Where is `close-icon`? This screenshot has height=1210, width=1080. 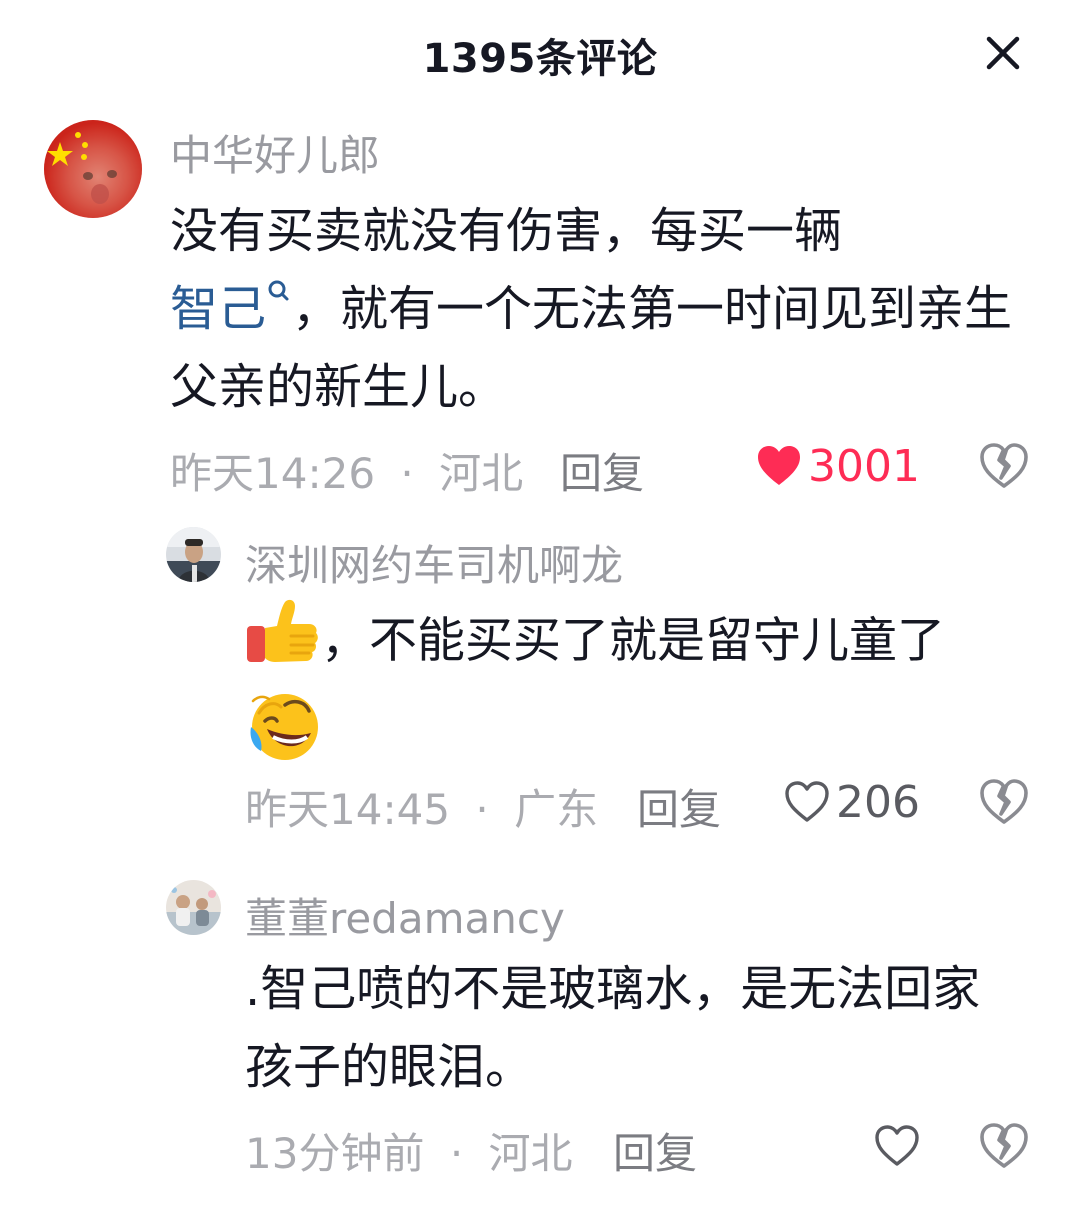 close-icon is located at coordinates (1003, 53).